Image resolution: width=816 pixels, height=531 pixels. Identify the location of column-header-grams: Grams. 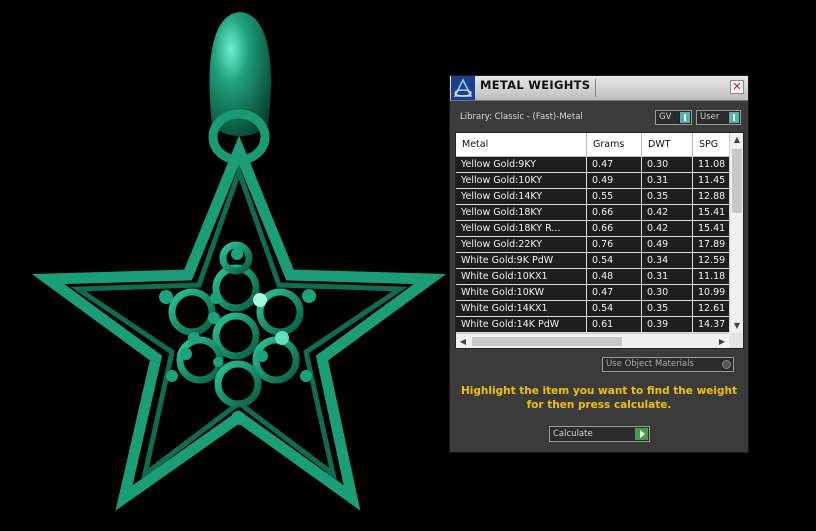
(614, 144).